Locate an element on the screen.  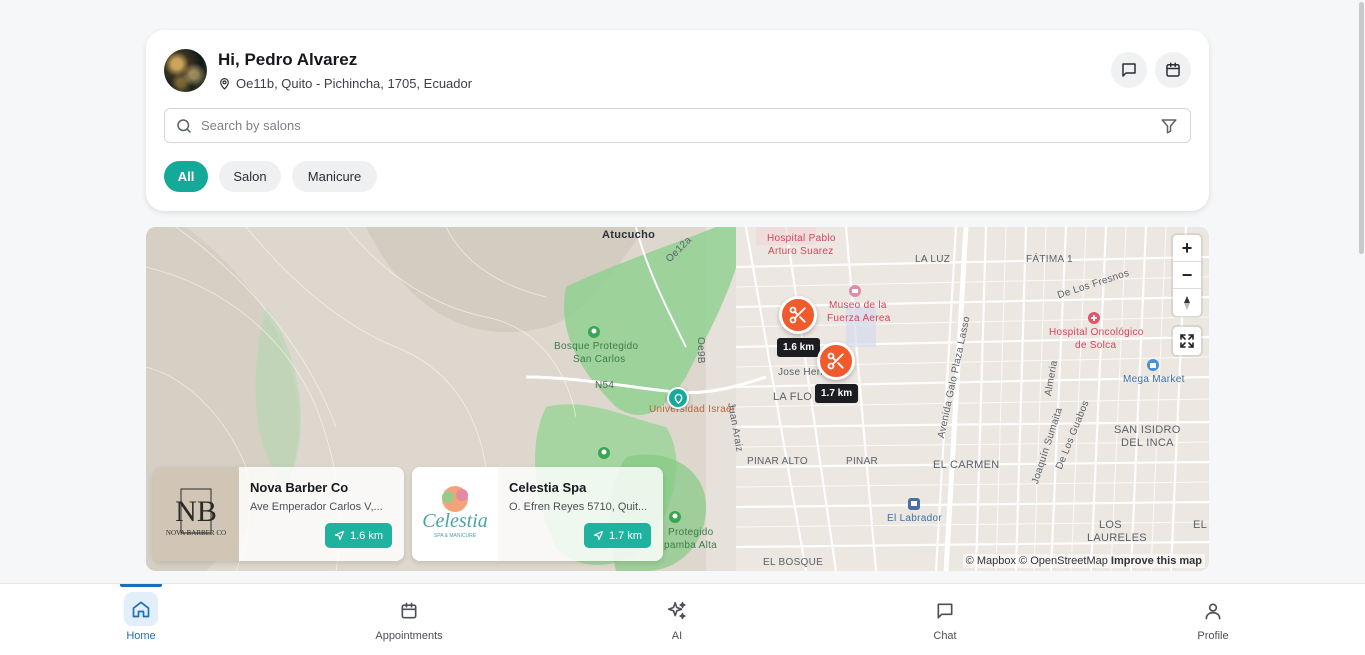
nav-home: Home is located at coordinates (141, 613).